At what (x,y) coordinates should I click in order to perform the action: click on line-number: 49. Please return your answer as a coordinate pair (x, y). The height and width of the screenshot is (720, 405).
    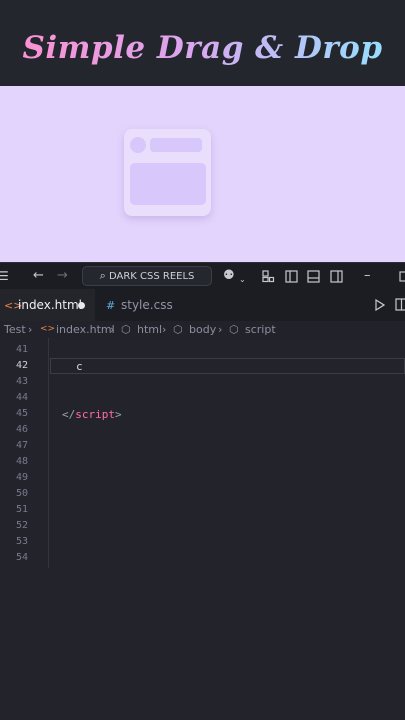
    Looking at the image, I should click on (21, 477).